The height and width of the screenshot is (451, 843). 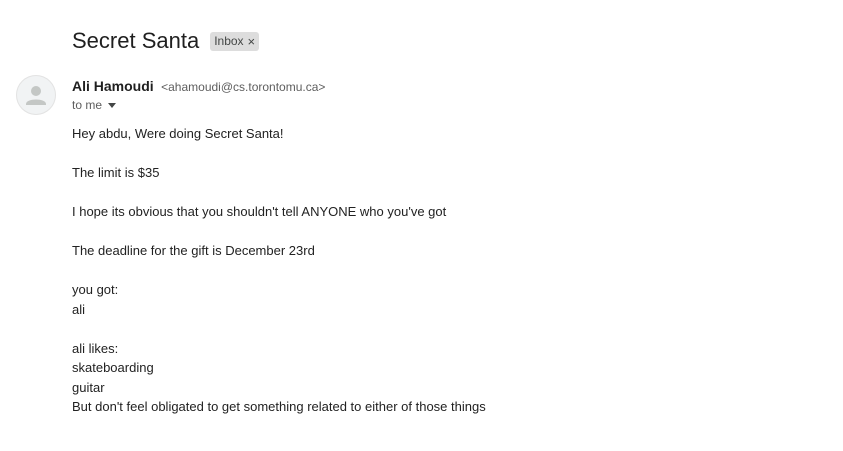 What do you see at coordinates (113, 86) in the screenshot?
I see `sender-name: Ali Hamoudi` at bounding box center [113, 86].